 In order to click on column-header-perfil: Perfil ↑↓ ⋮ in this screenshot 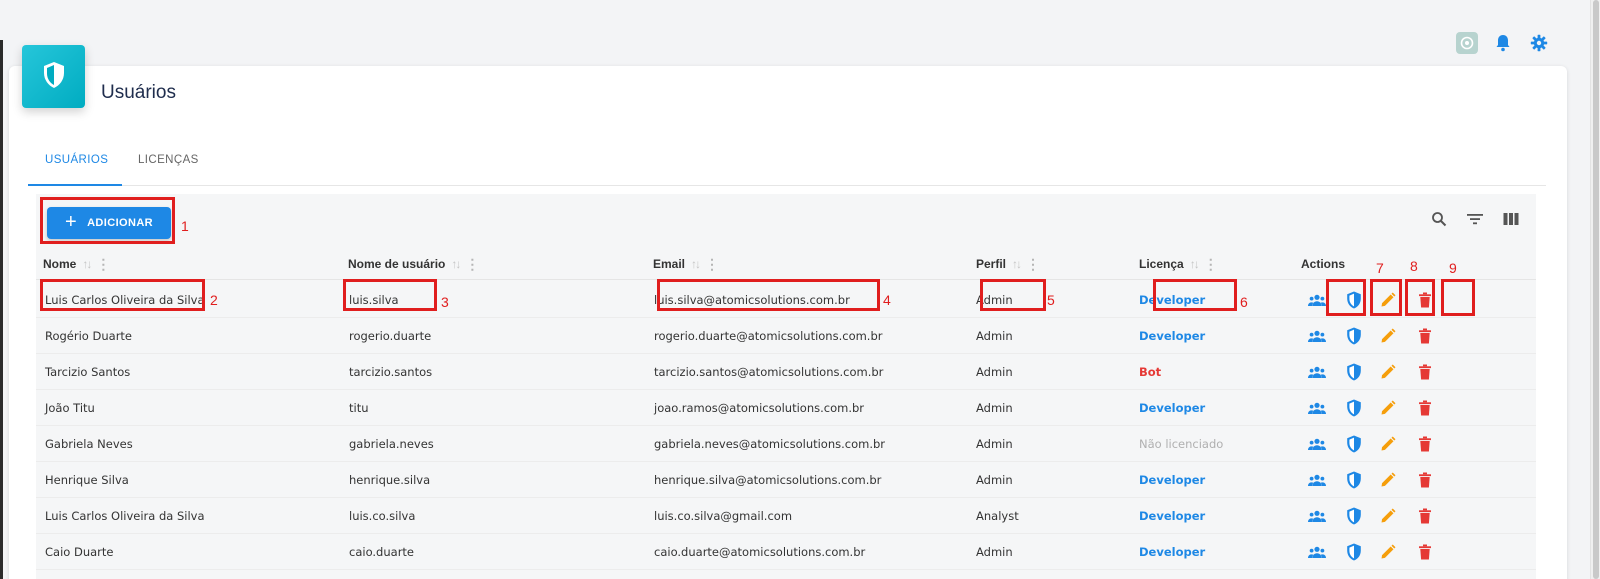, I will do `click(1008, 264)`.